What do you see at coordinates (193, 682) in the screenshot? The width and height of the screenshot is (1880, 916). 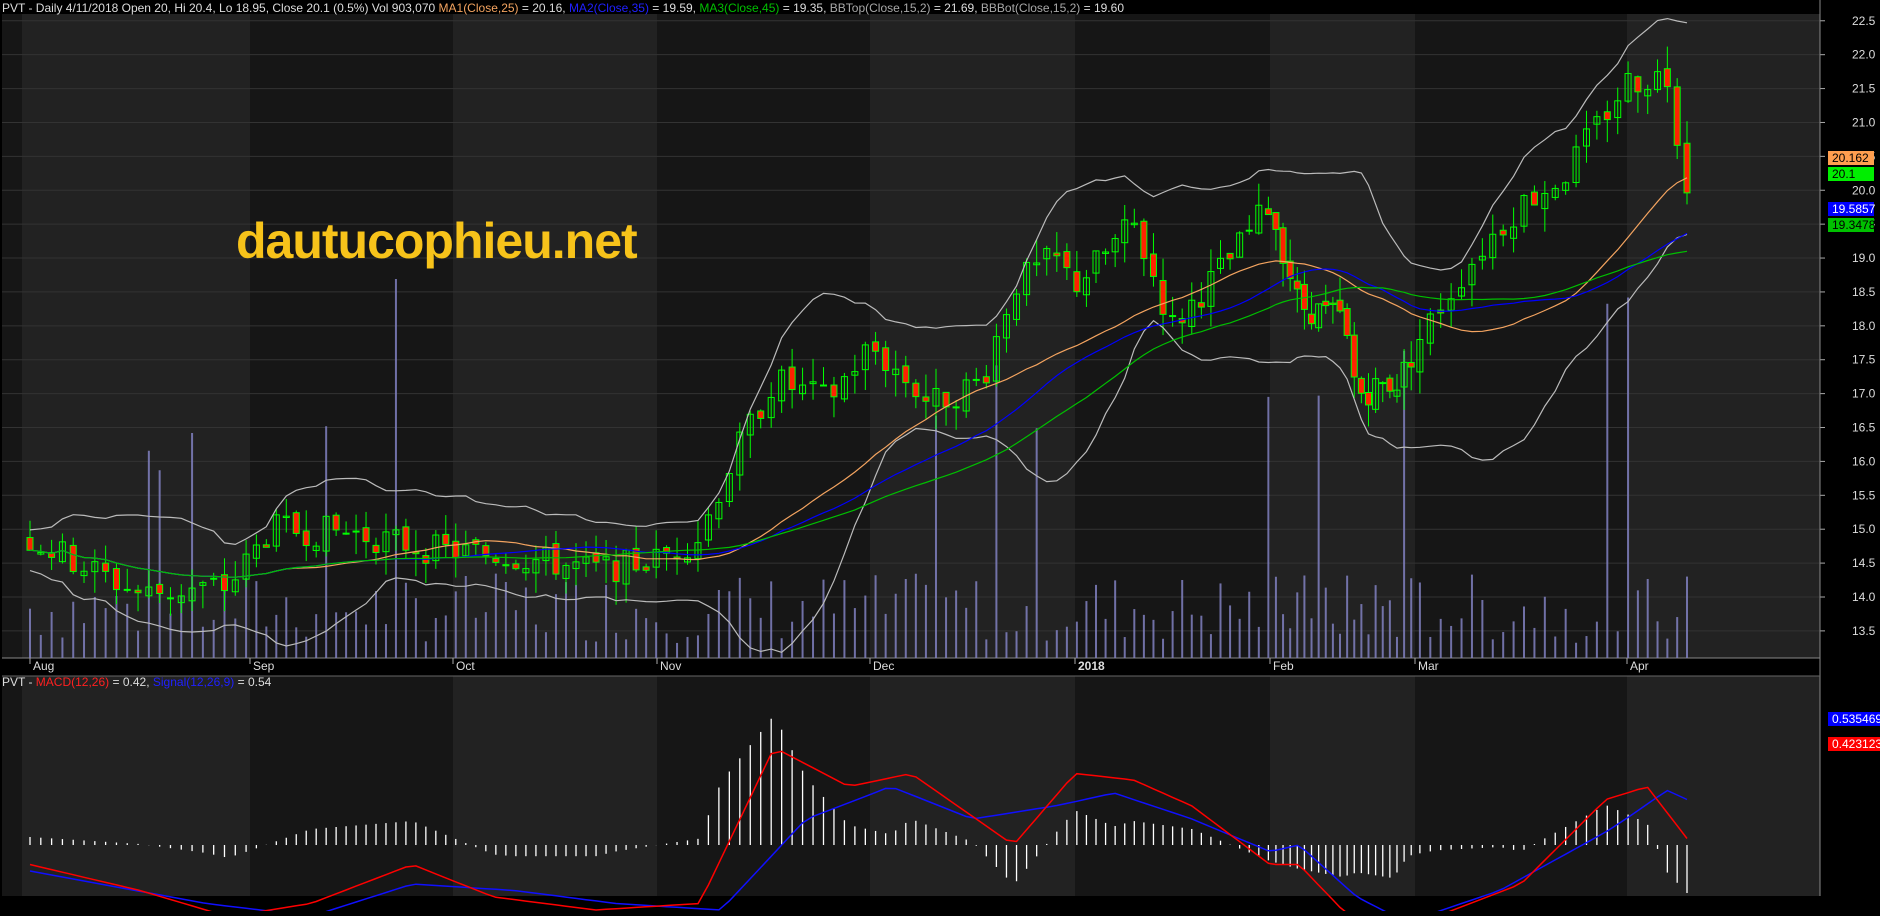 I see `signal-label: Signal(12,26,9)` at bounding box center [193, 682].